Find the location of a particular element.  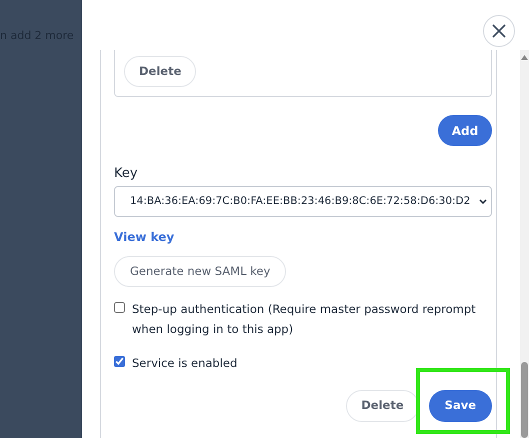

add-button: Add is located at coordinates (465, 130).